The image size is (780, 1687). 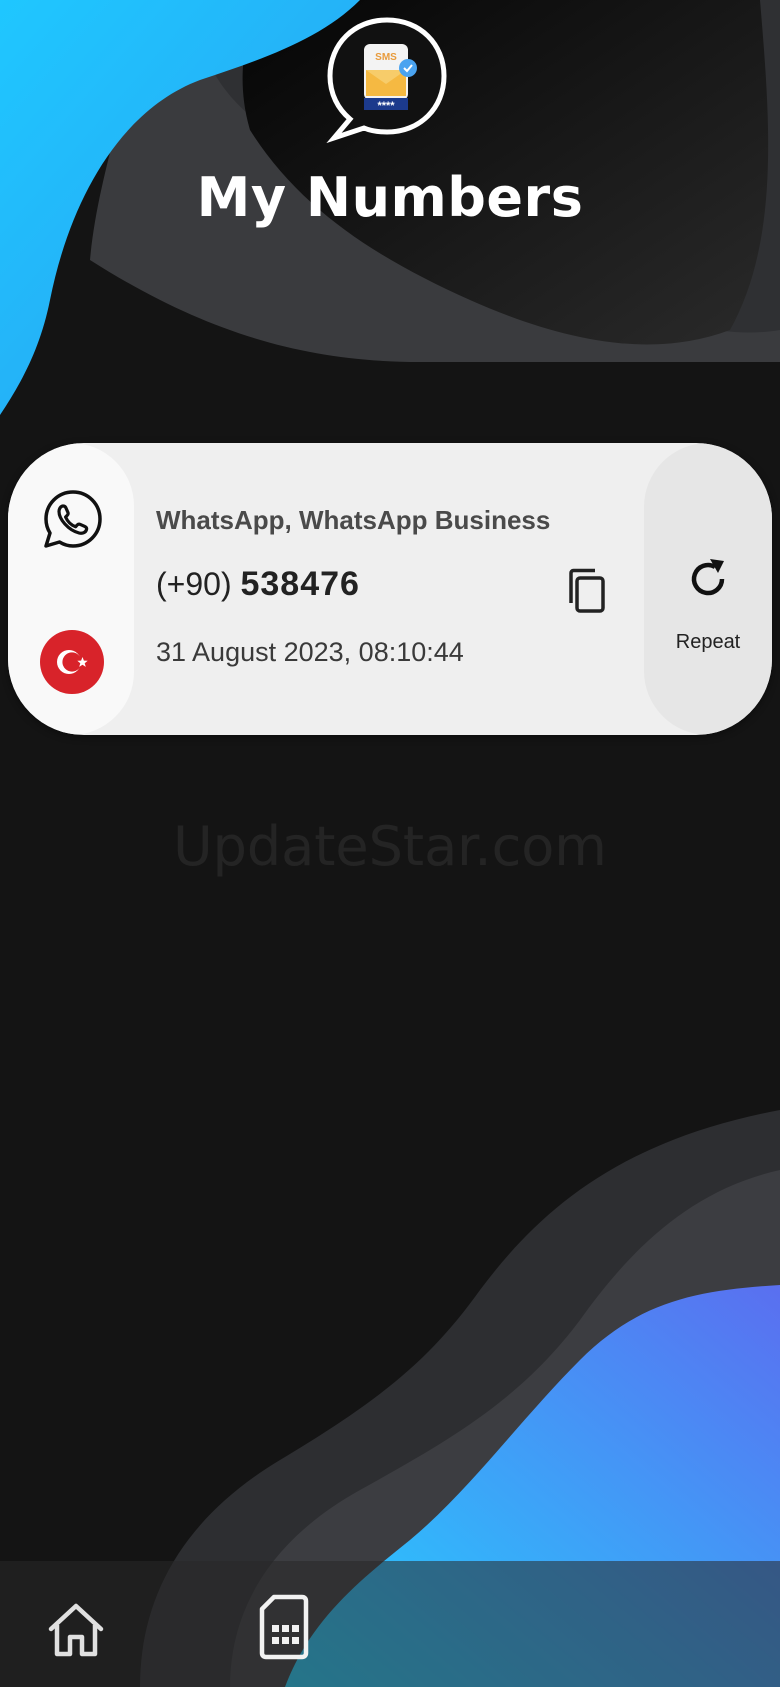 What do you see at coordinates (588, 591) in the screenshot?
I see `copy-icon` at bounding box center [588, 591].